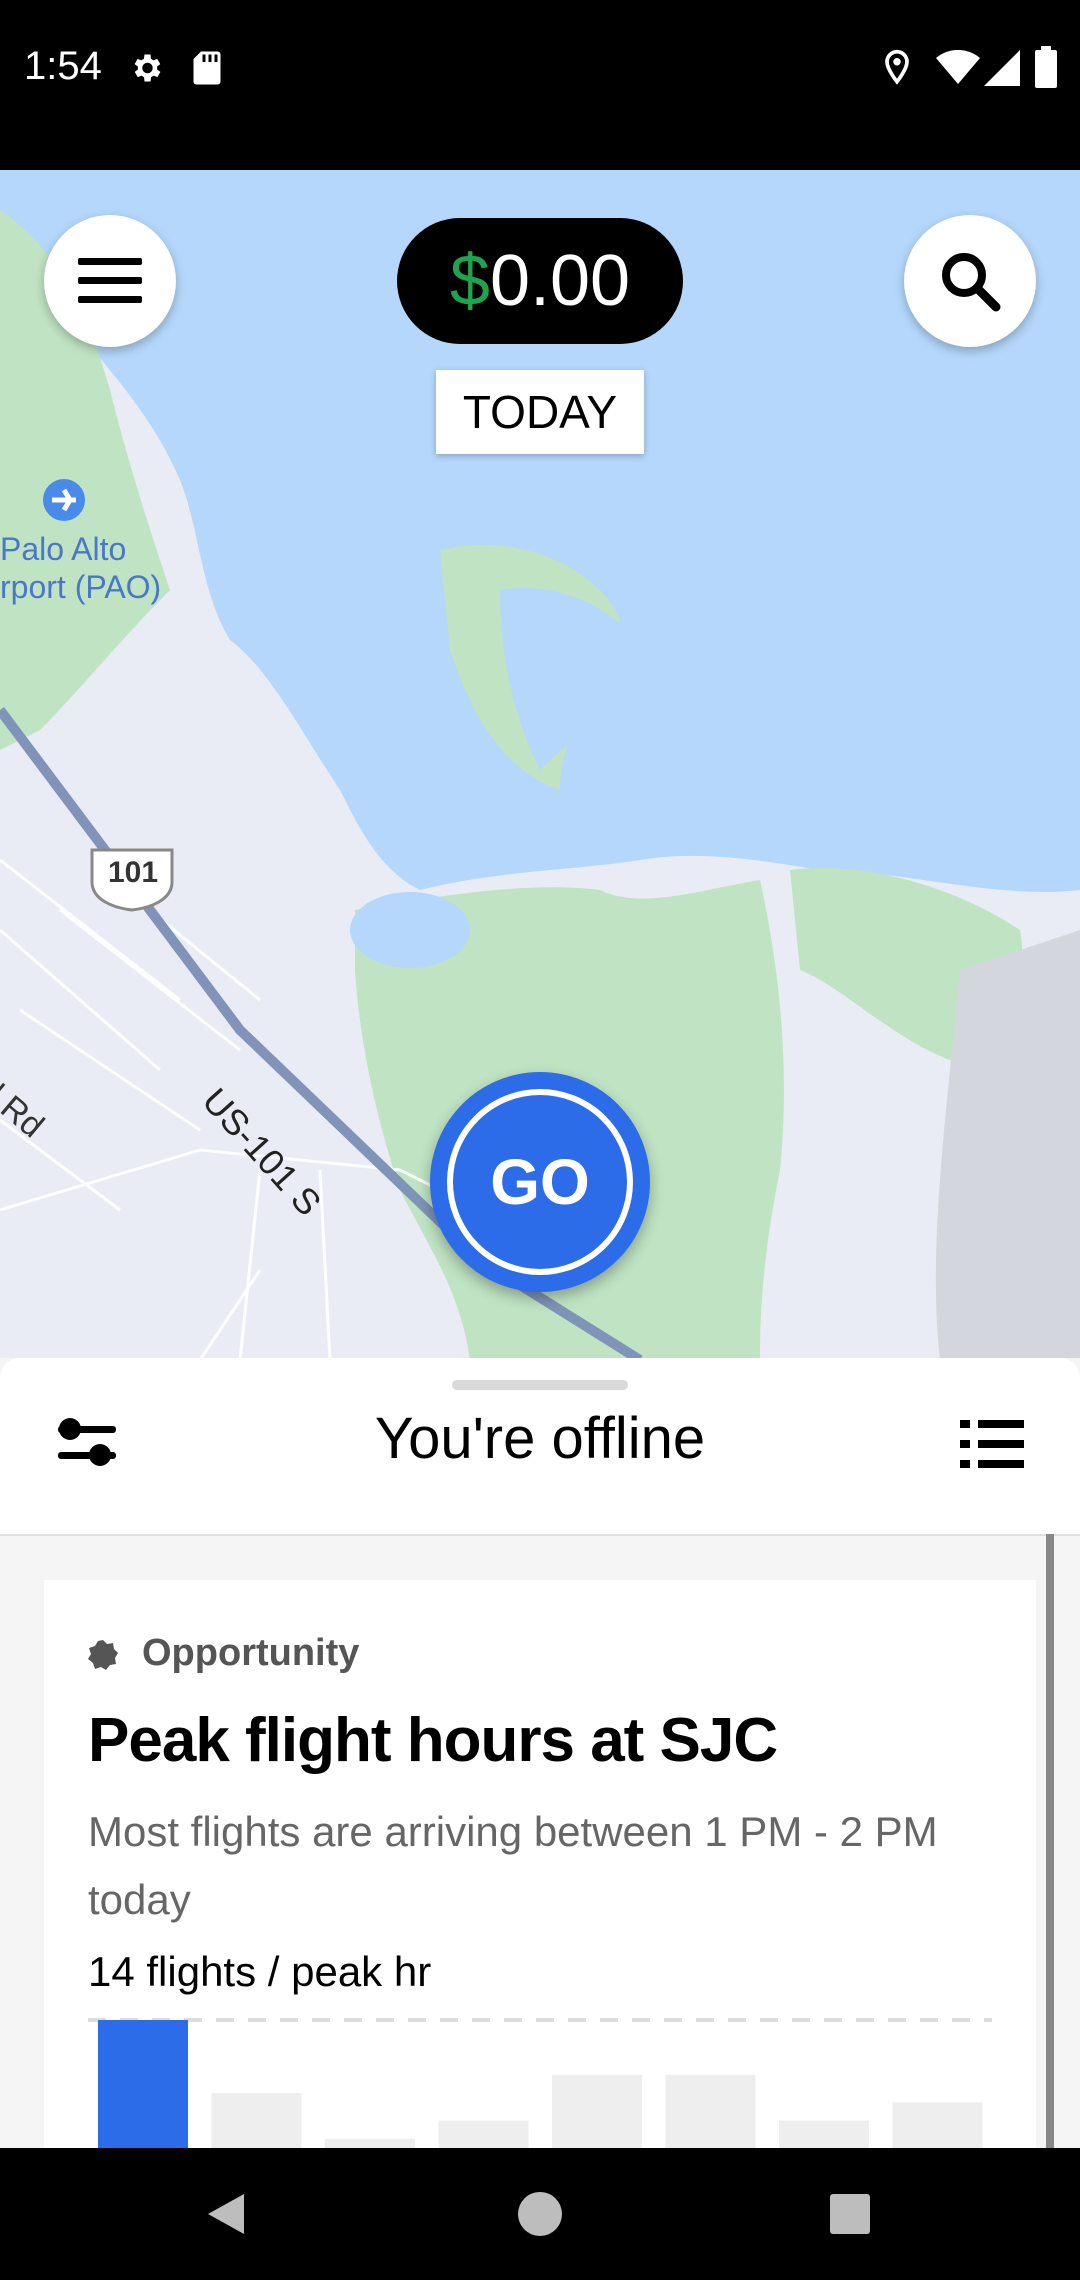 The height and width of the screenshot is (2280, 1080). What do you see at coordinates (81, 587) in the screenshot?
I see `airport-label-line2: rport (PAO)` at bounding box center [81, 587].